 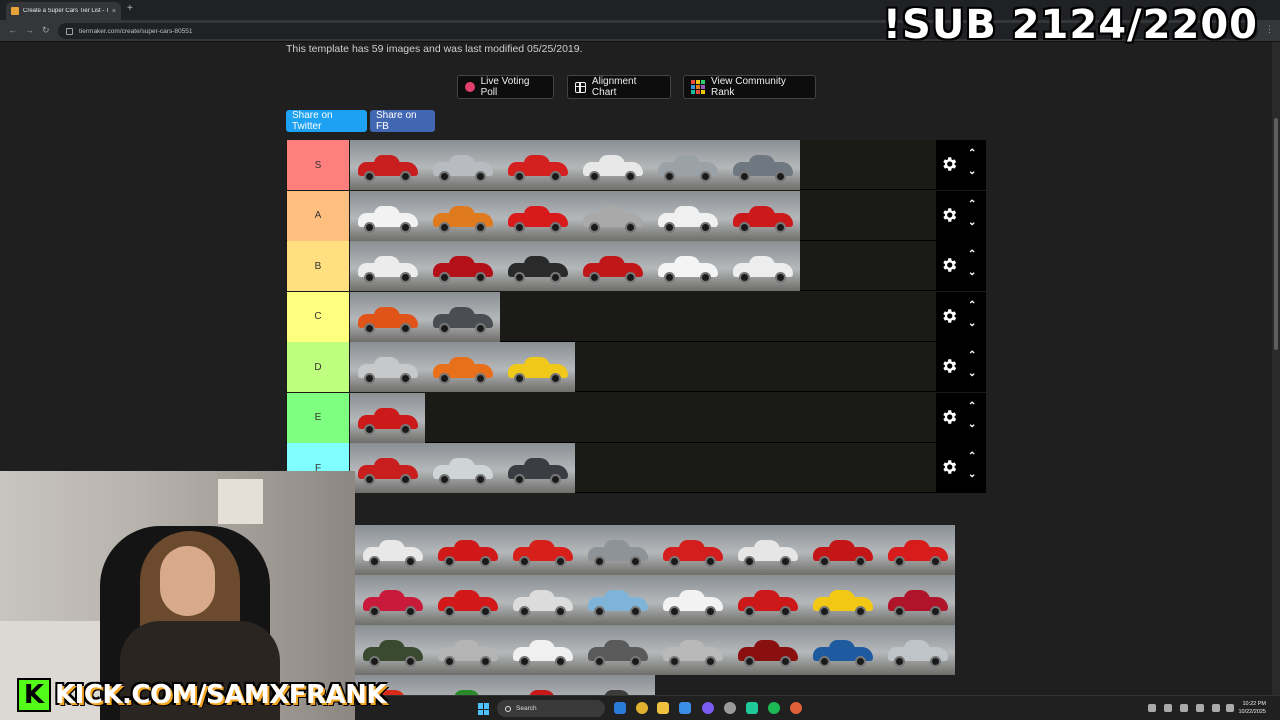 What do you see at coordinates (1152, 708) in the screenshot?
I see `tray-chevron-icon` at bounding box center [1152, 708].